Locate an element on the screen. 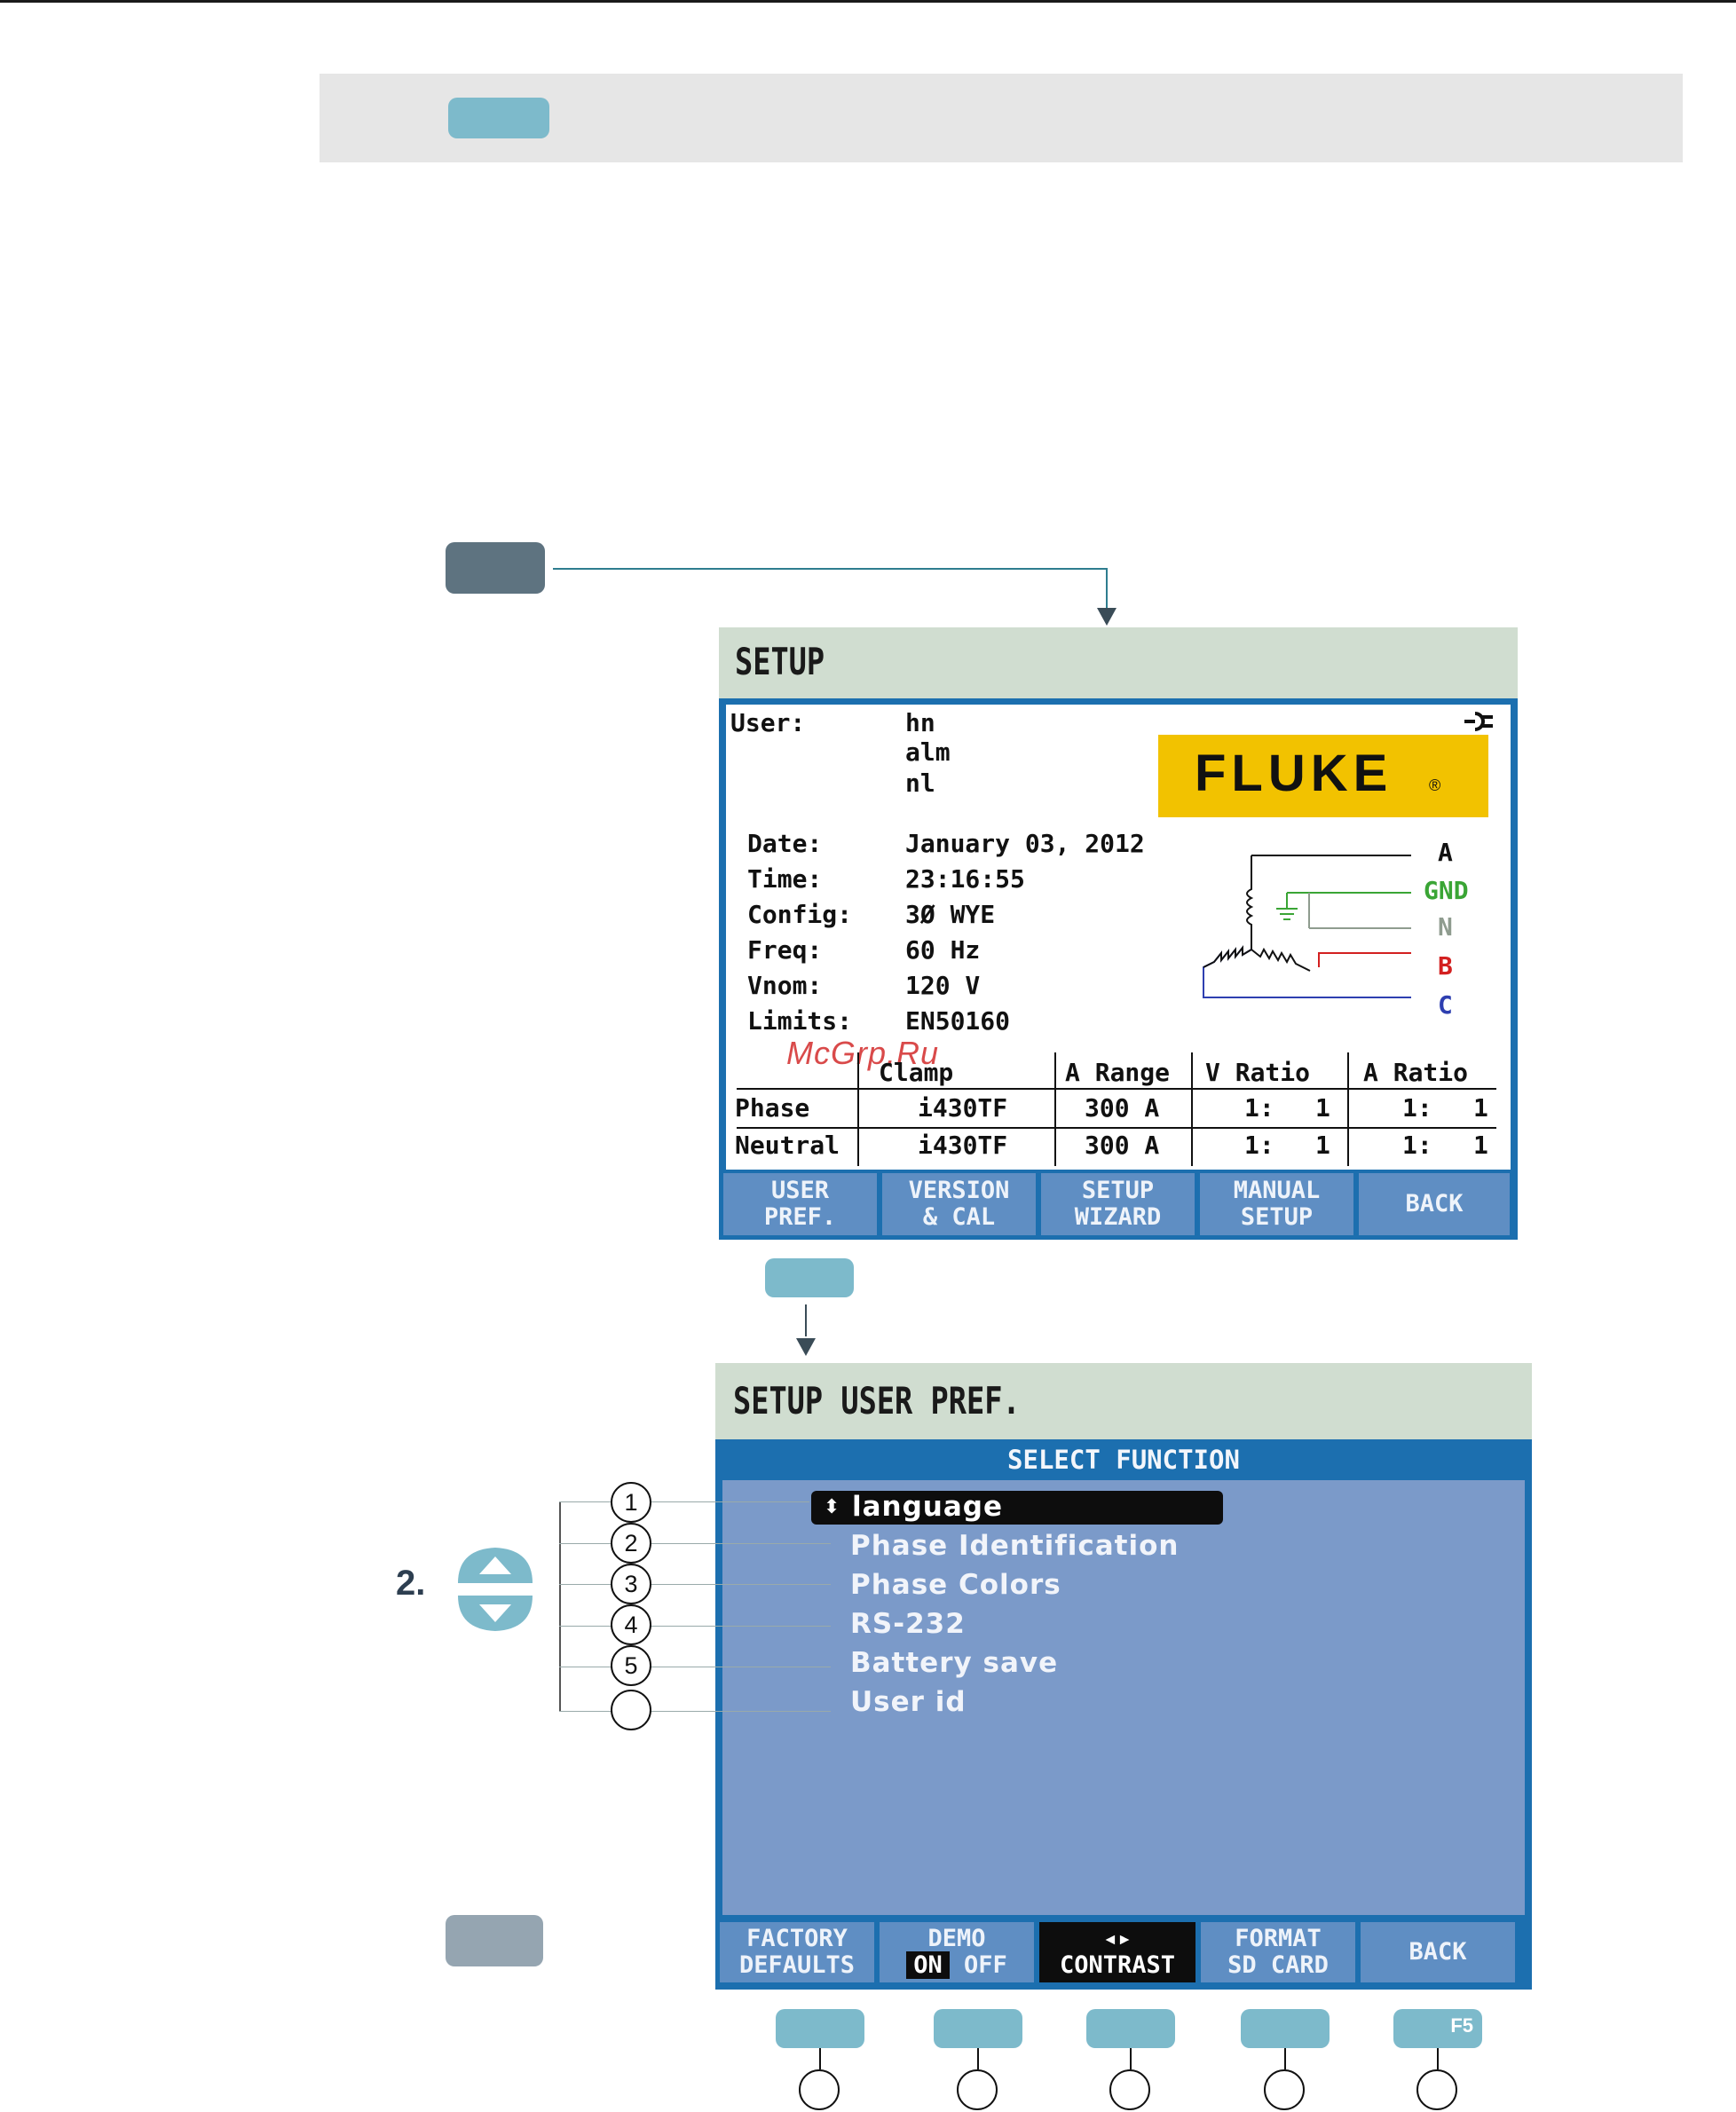  f4-key is located at coordinates (1285, 2028).